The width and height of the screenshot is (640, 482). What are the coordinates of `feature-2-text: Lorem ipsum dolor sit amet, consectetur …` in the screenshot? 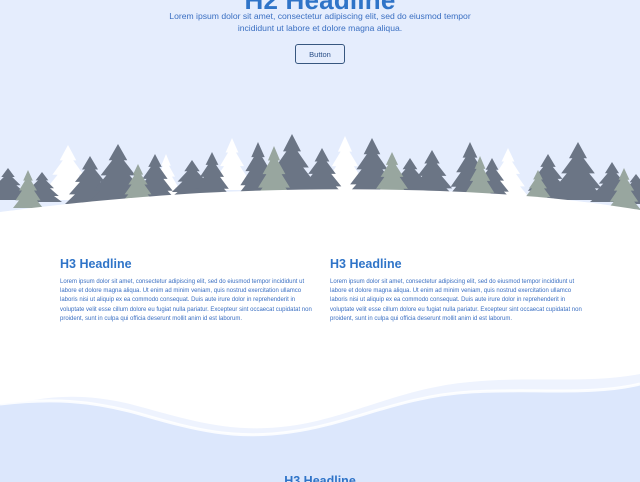 It's located at (456, 300).